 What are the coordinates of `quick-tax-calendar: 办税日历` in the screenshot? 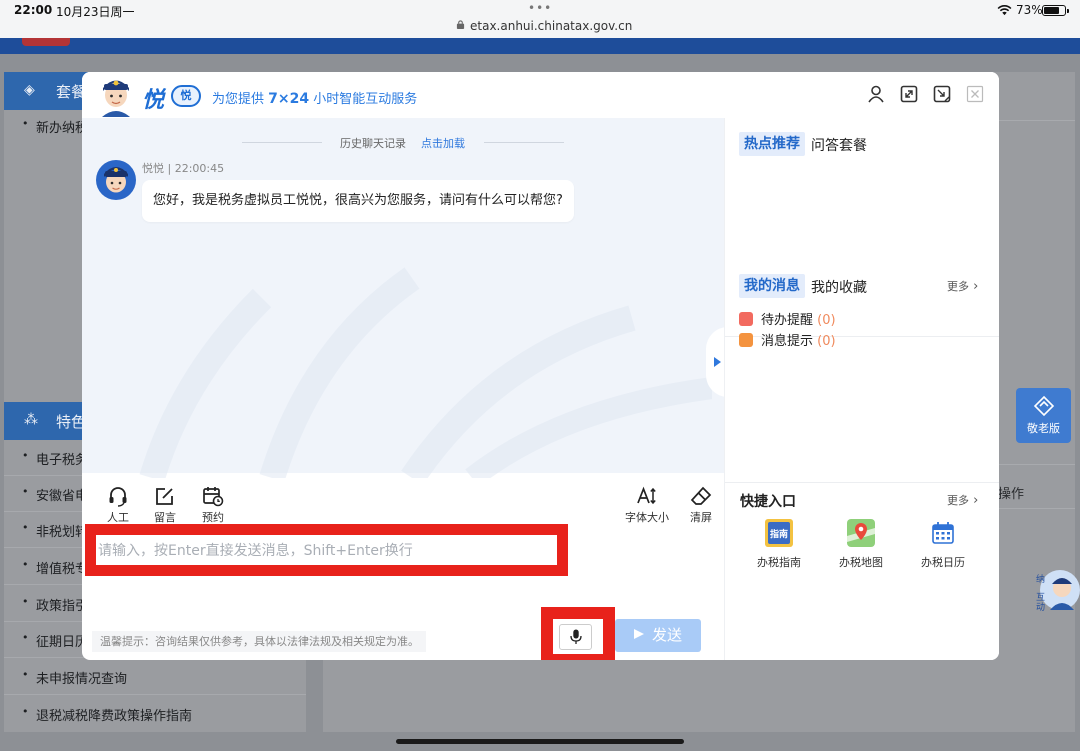 It's located at (943, 544).